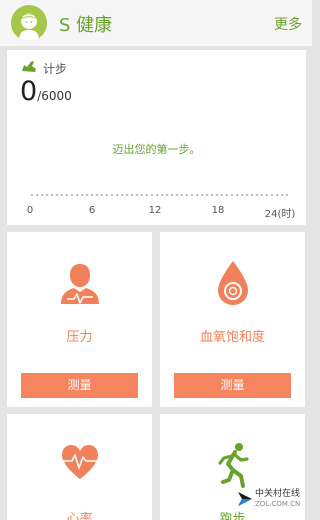 The height and width of the screenshot is (520, 320). I want to click on spo2-label: 血氧饱和度, so click(232, 337).